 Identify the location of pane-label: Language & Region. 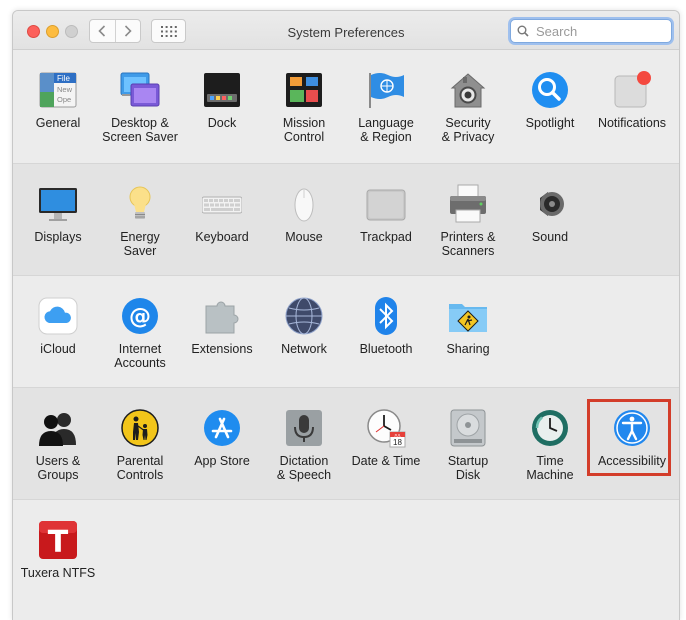
(386, 130).